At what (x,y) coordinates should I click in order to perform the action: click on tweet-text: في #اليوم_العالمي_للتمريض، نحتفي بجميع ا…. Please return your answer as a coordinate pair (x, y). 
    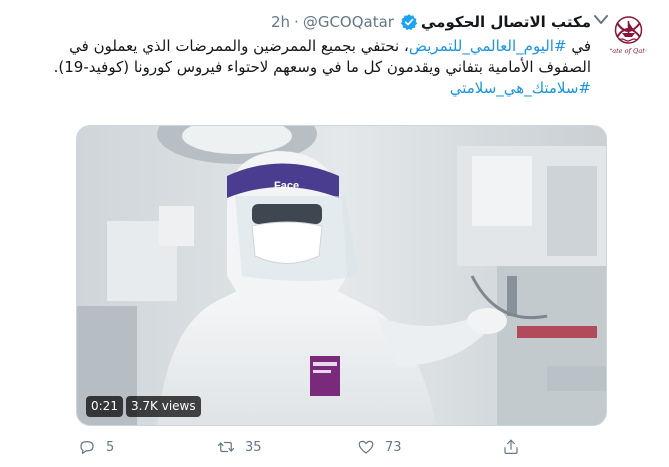
    Looking at the image, I should click on (321, 67).